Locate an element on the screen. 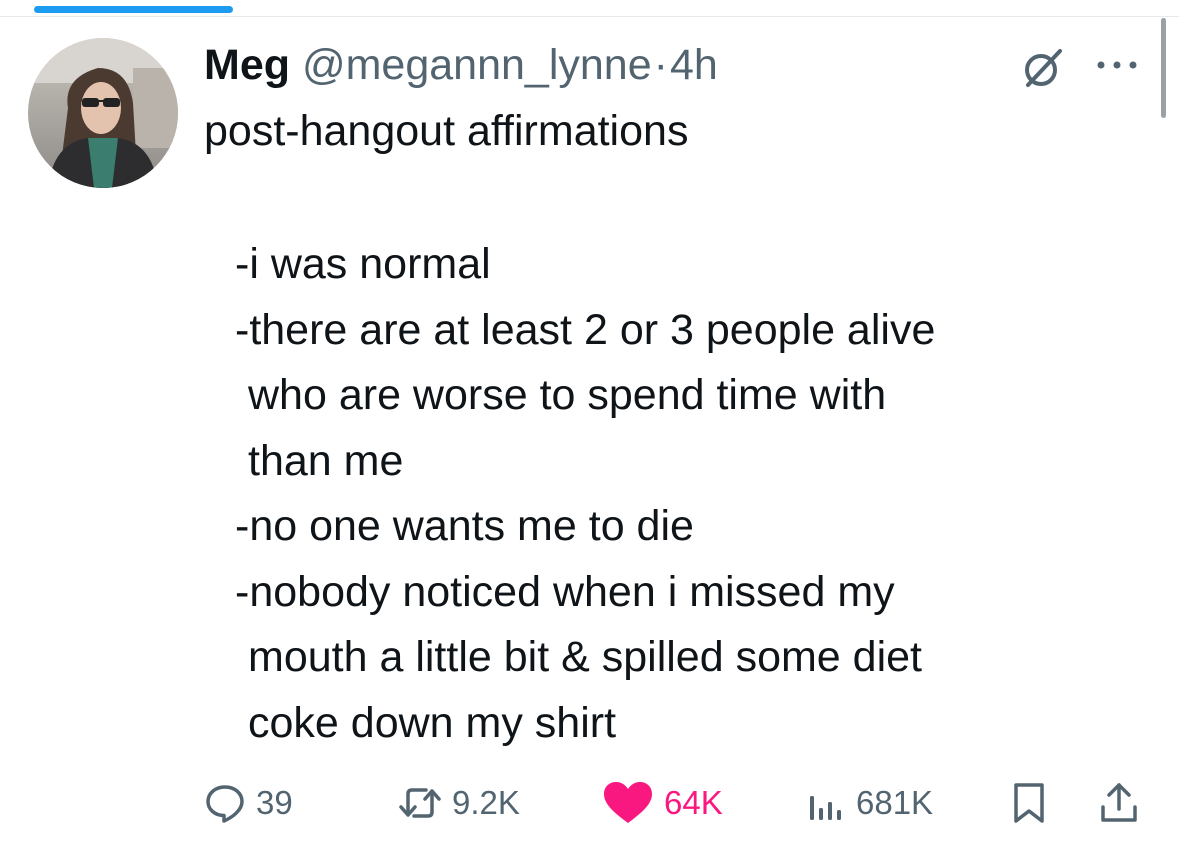 The image size is (1179, 865). repost-button: 9.2K is located at coordinates (459, 803).